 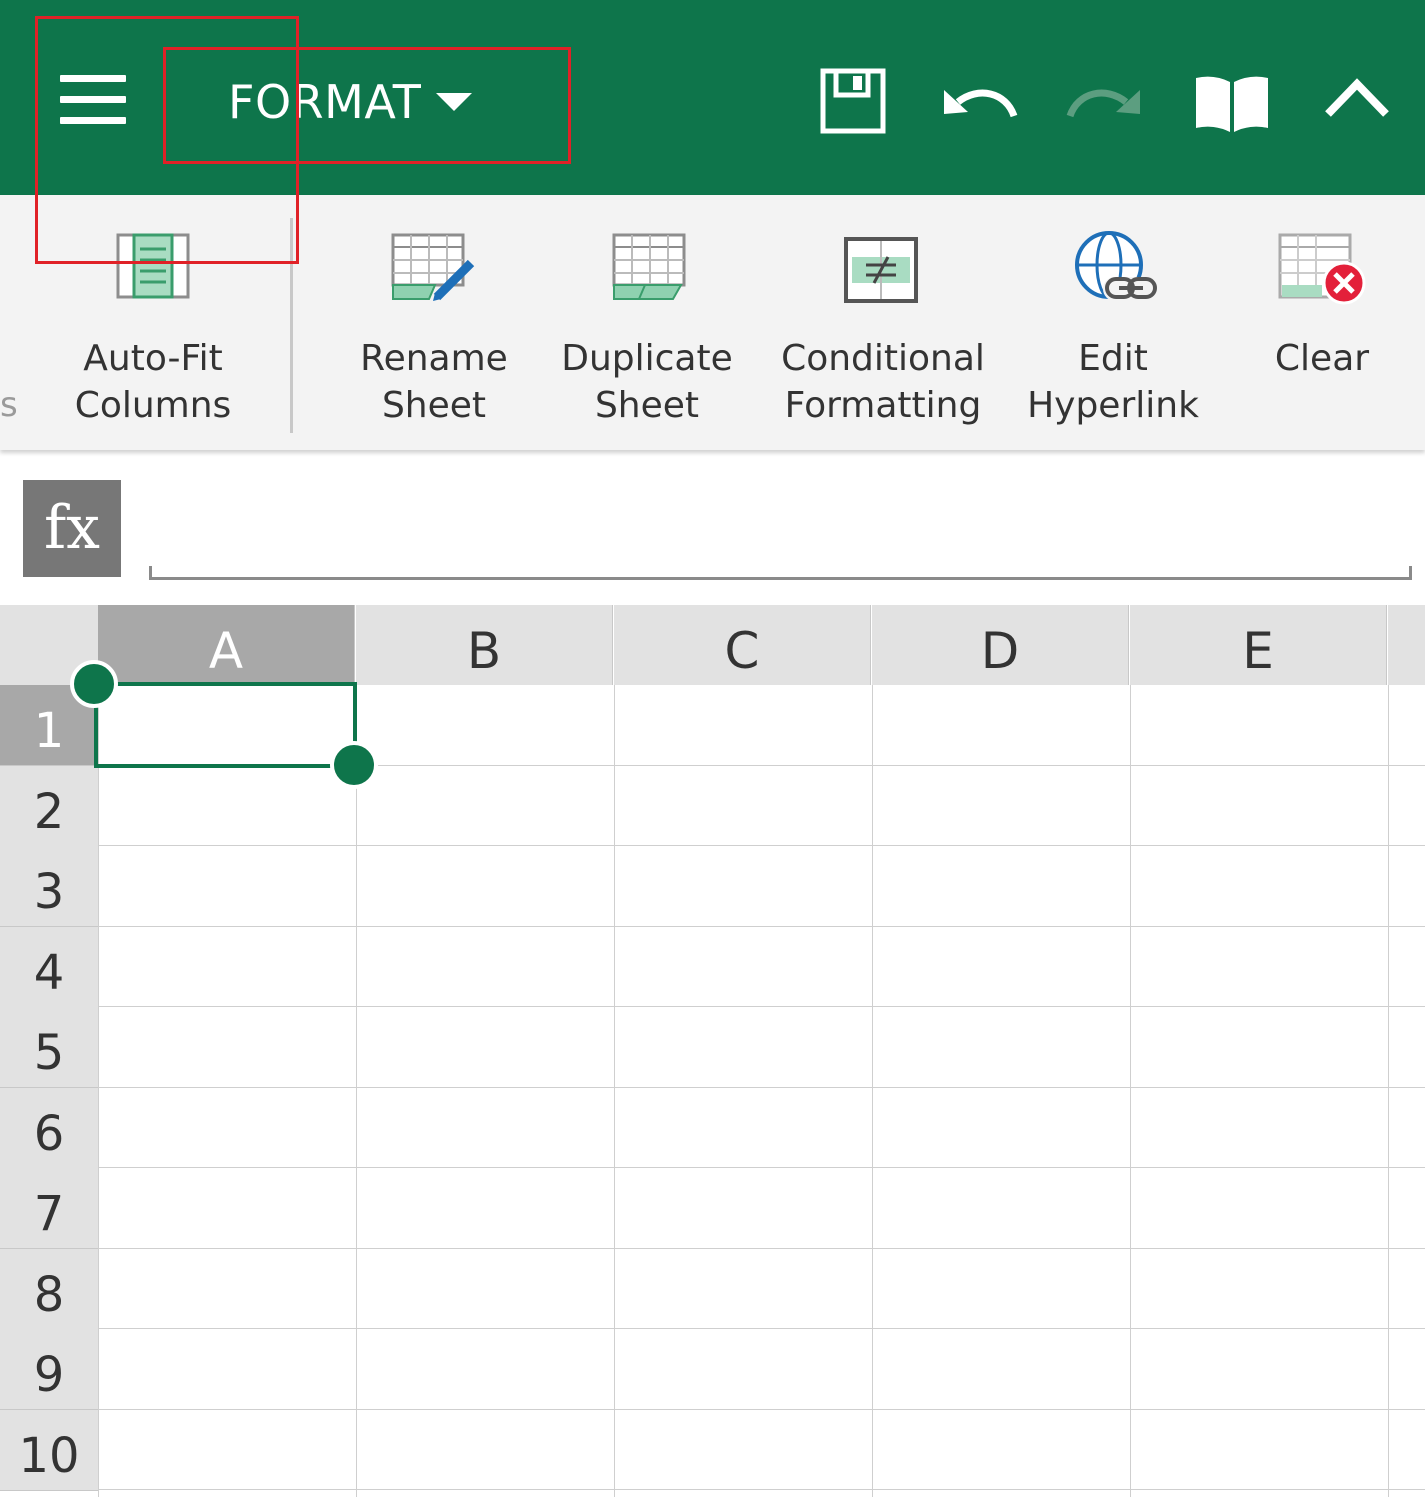 What do you see at coordinates (49, 1208) in the screenshot?
I see `row-header-7: 7` at bounding box center [49, 1208].